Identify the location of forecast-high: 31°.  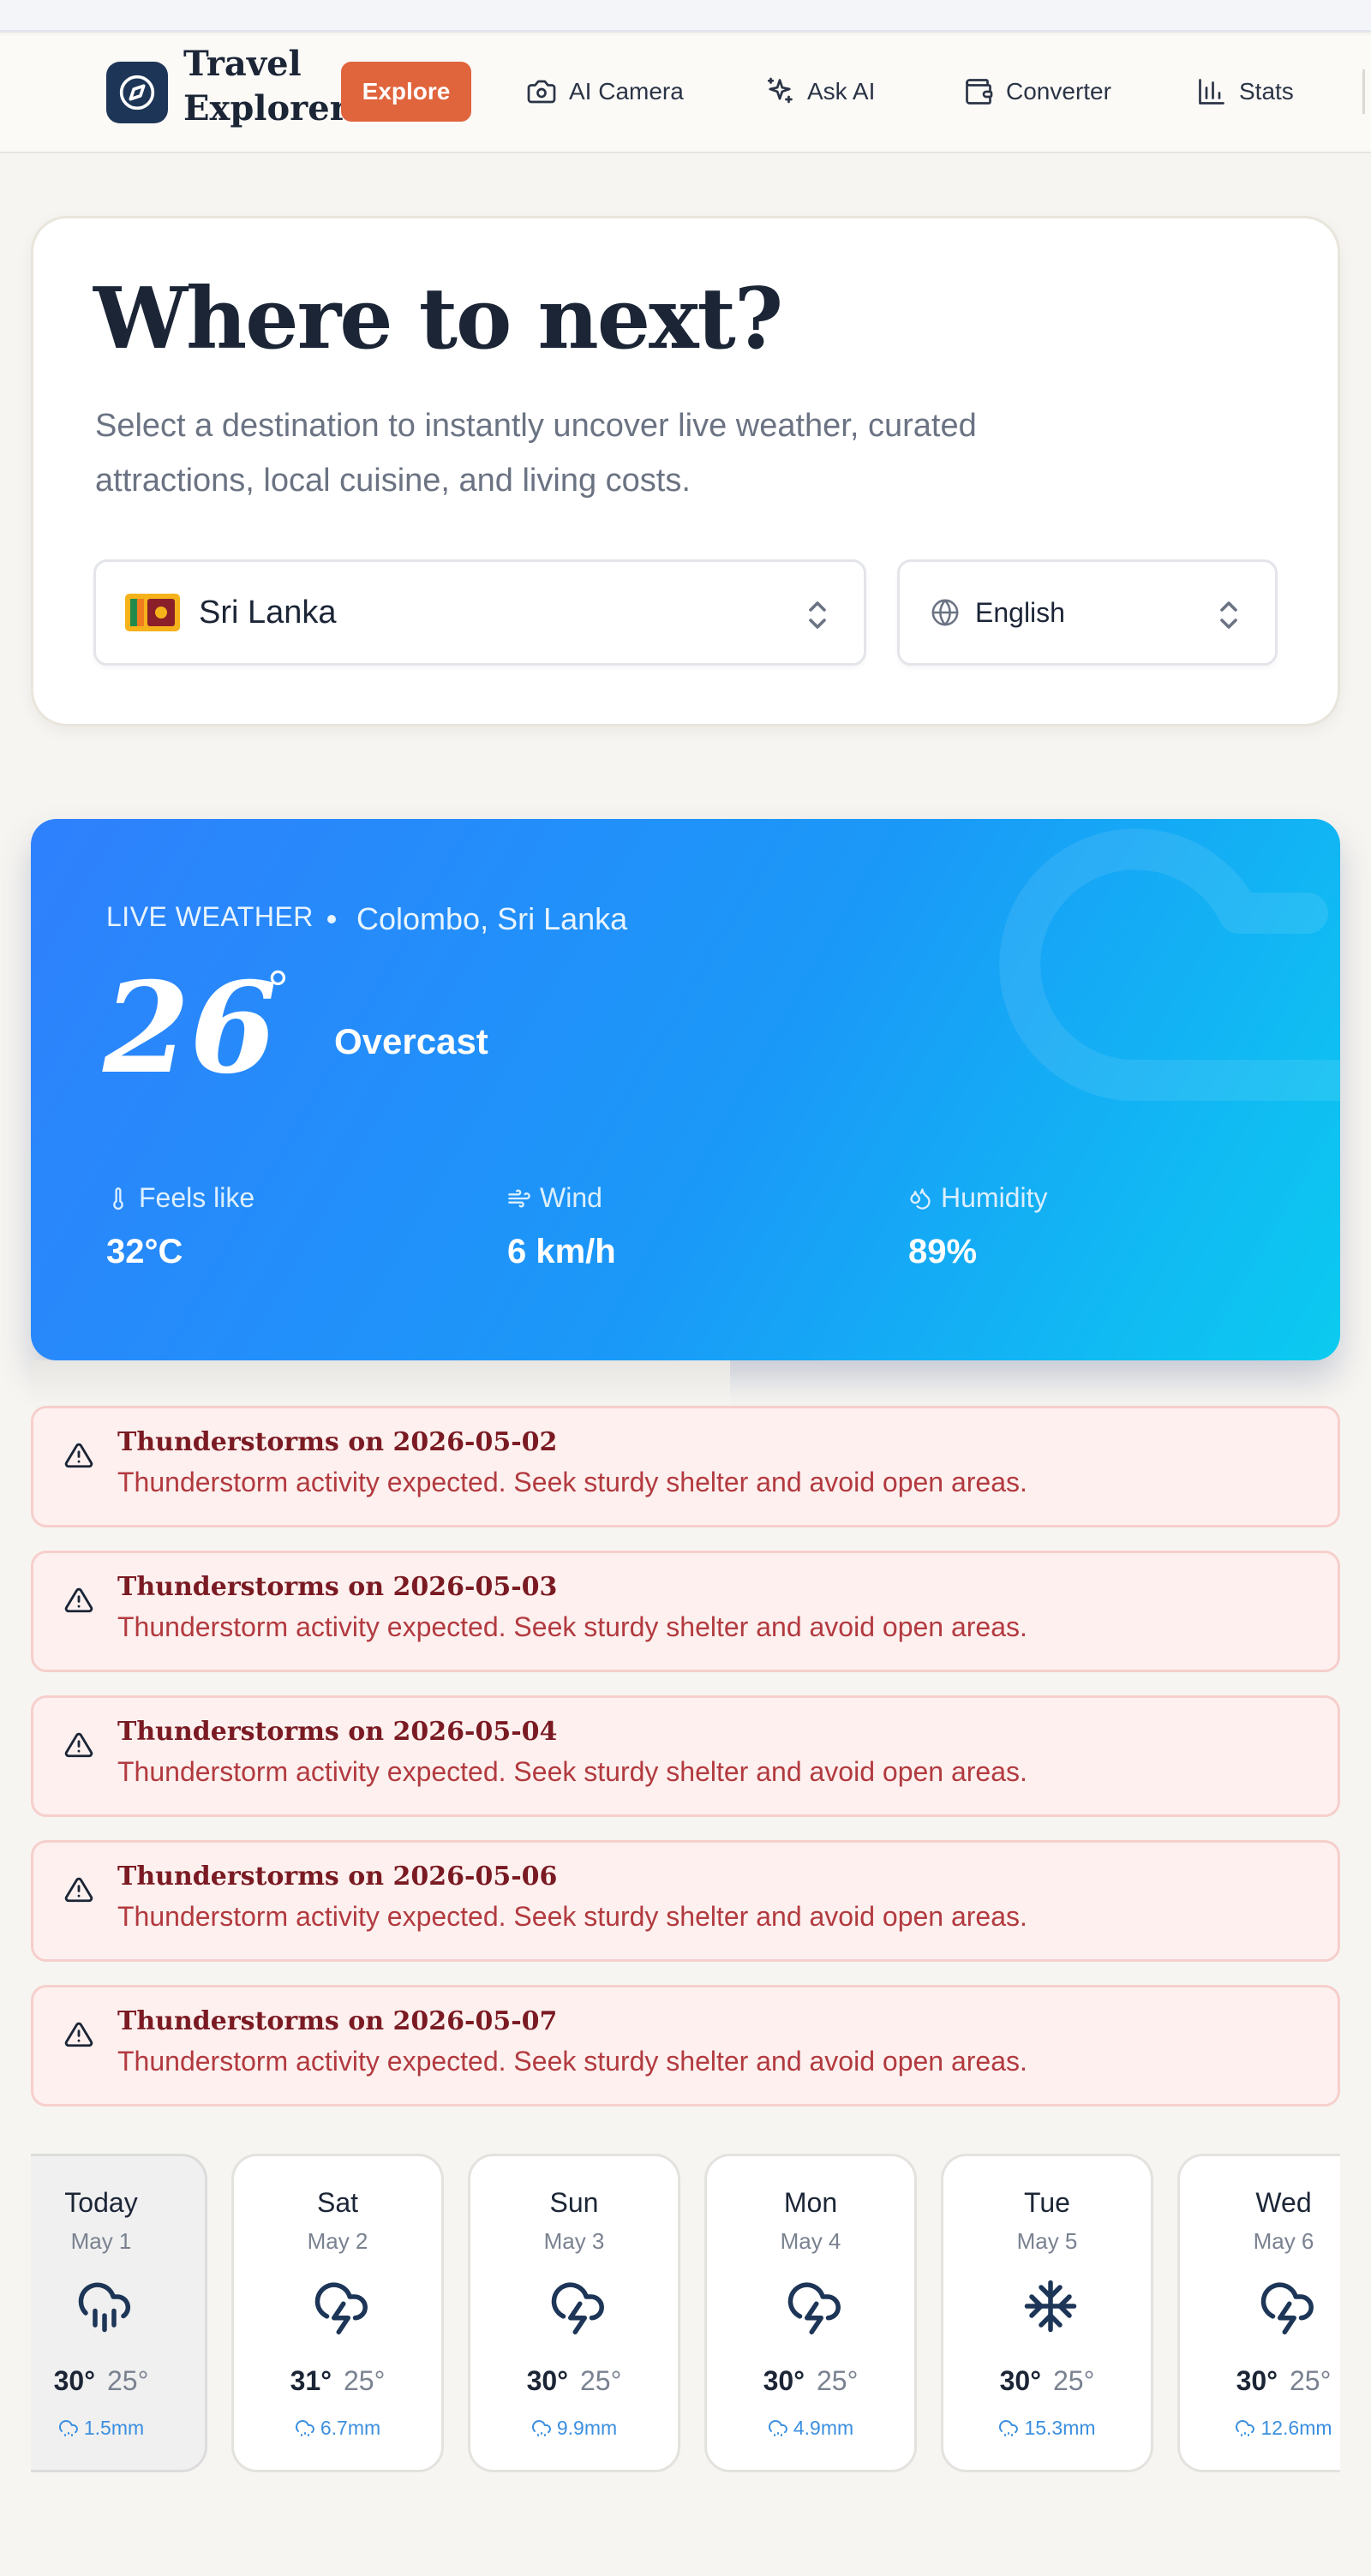
(311, 2381).